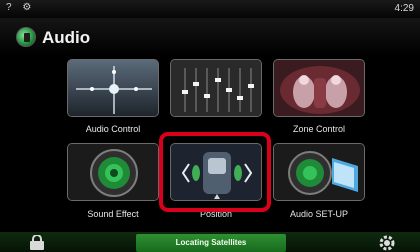 This screenshot has width=420, height=252. I want to click on speaker-icon, so click(113, 172).